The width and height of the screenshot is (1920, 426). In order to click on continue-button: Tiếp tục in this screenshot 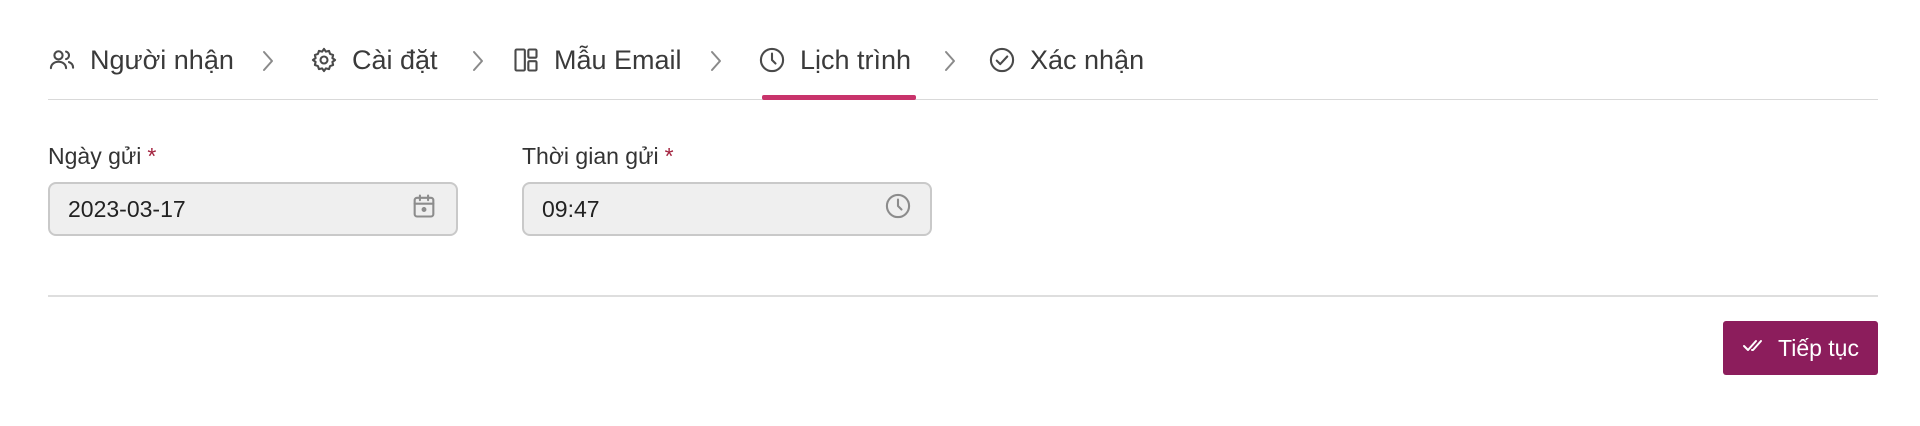, I will do `click(1800, 348)`.